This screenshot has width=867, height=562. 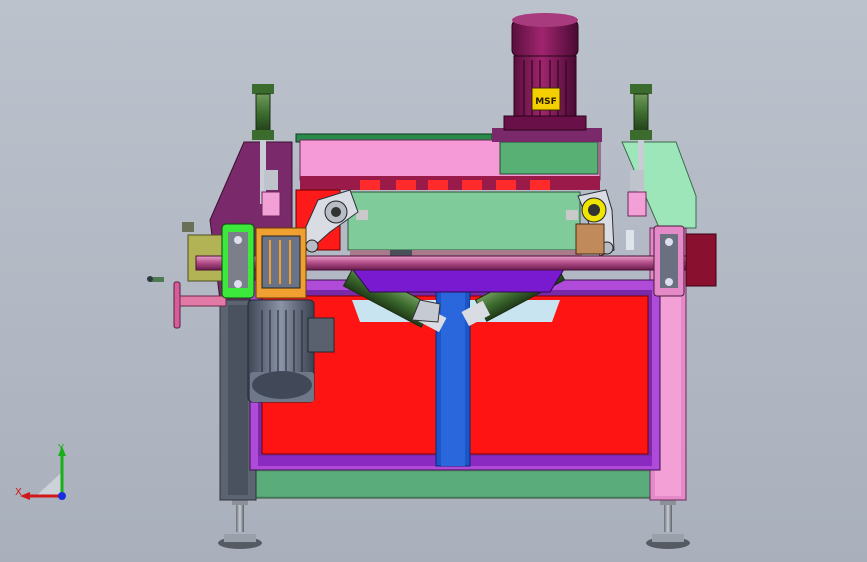 What do you see at coordinates (453, 483) in the screenshot?
I see `machine-base` at bounding box center [453, 483].